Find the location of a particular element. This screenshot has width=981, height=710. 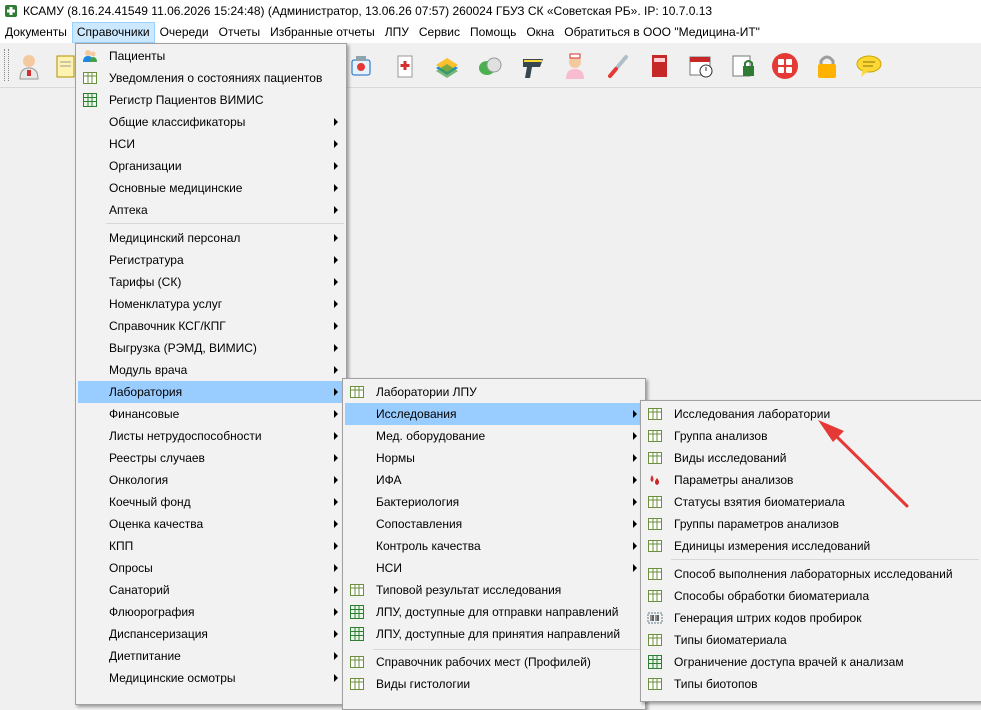

issledovaniya-menu-item-label: Ограничение доступа врачей к анализам is located at coordinates (789, 662).